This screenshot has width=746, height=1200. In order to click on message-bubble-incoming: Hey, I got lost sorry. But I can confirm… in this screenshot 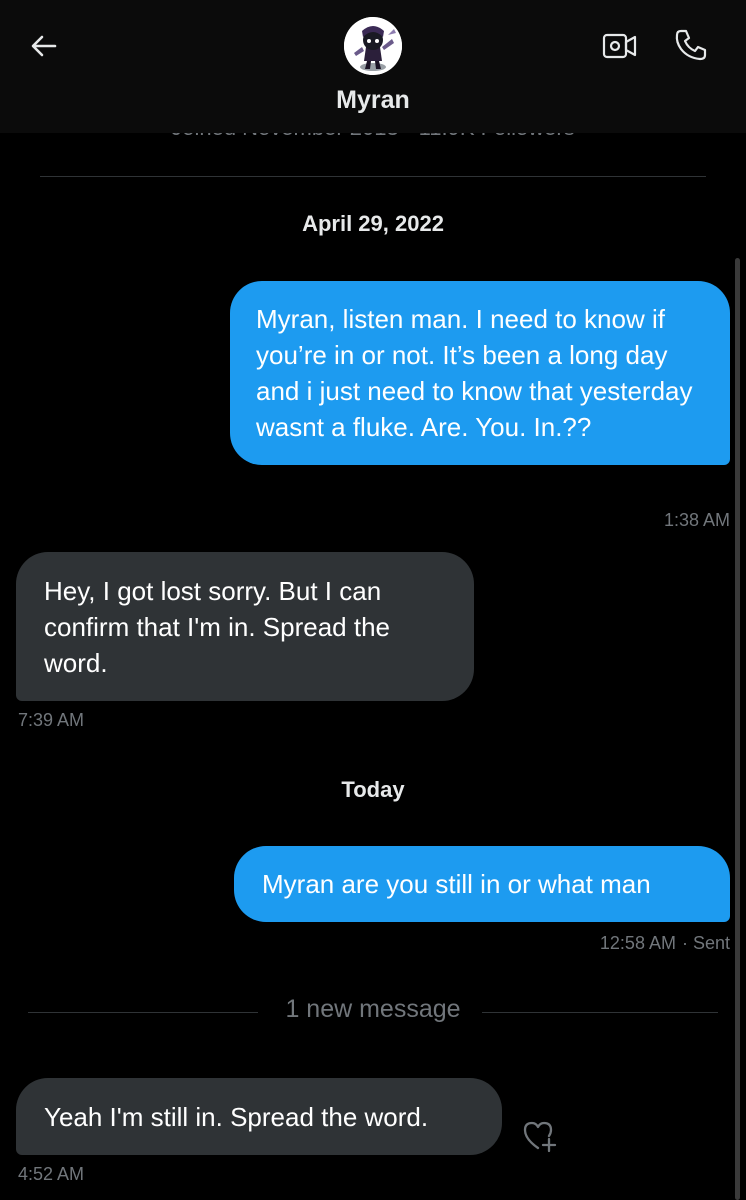, I will do `click(245, 626)`.